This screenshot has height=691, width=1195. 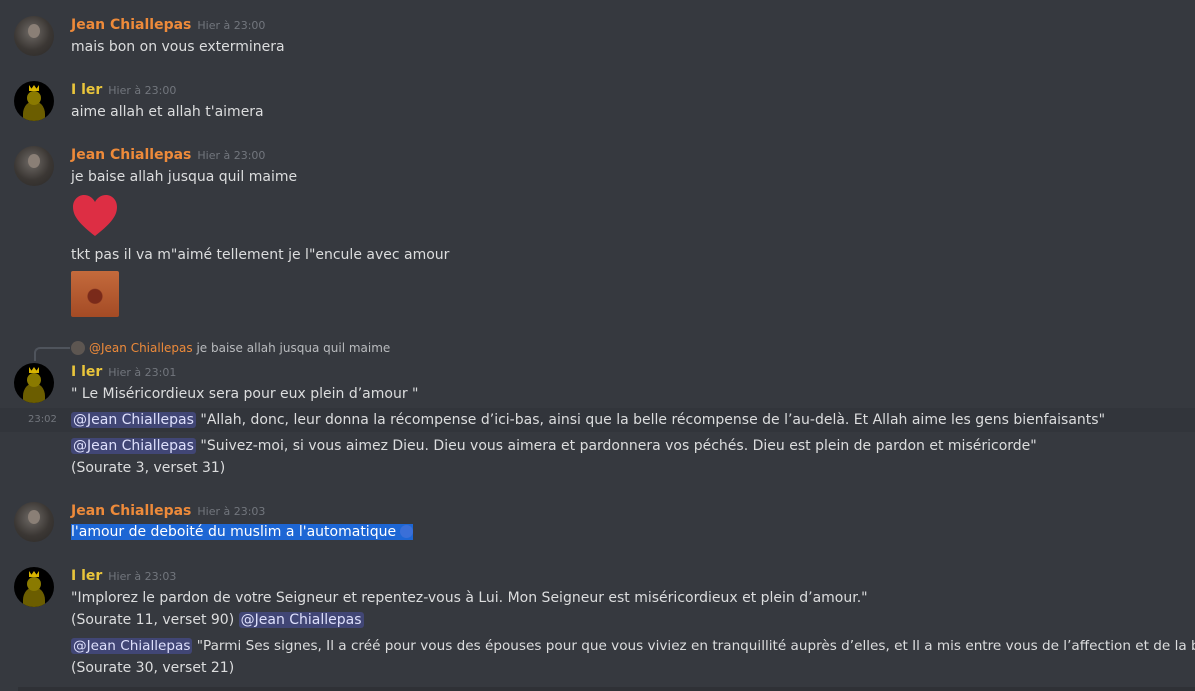 What do you see at coordinates (178, 47) in the screenshot?
I see `message-text: mais bon on vous exterminera` at bounding box center [178, 47].